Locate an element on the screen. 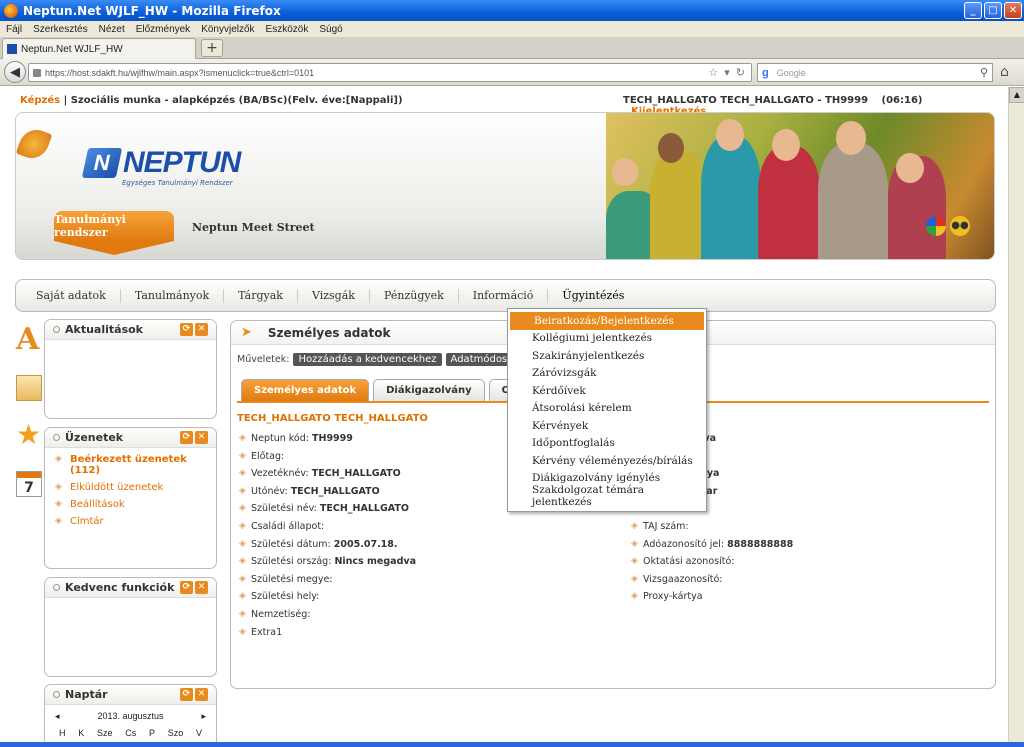  field-value: TH9999 is located at coordinates (332, 438).